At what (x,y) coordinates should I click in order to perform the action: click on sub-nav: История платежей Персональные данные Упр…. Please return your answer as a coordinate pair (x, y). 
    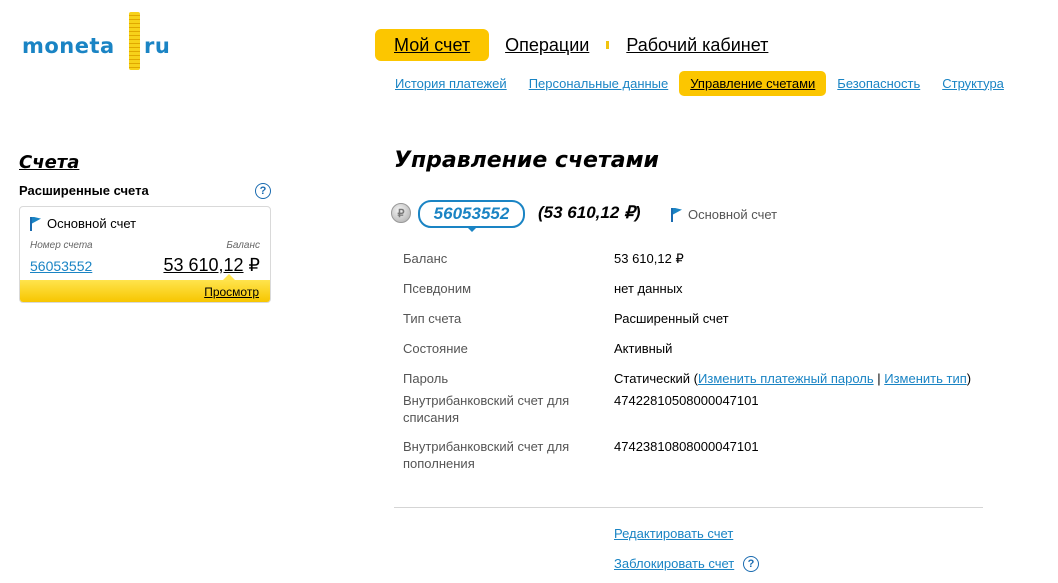
    Looking at the image, I should click on (699, 83).